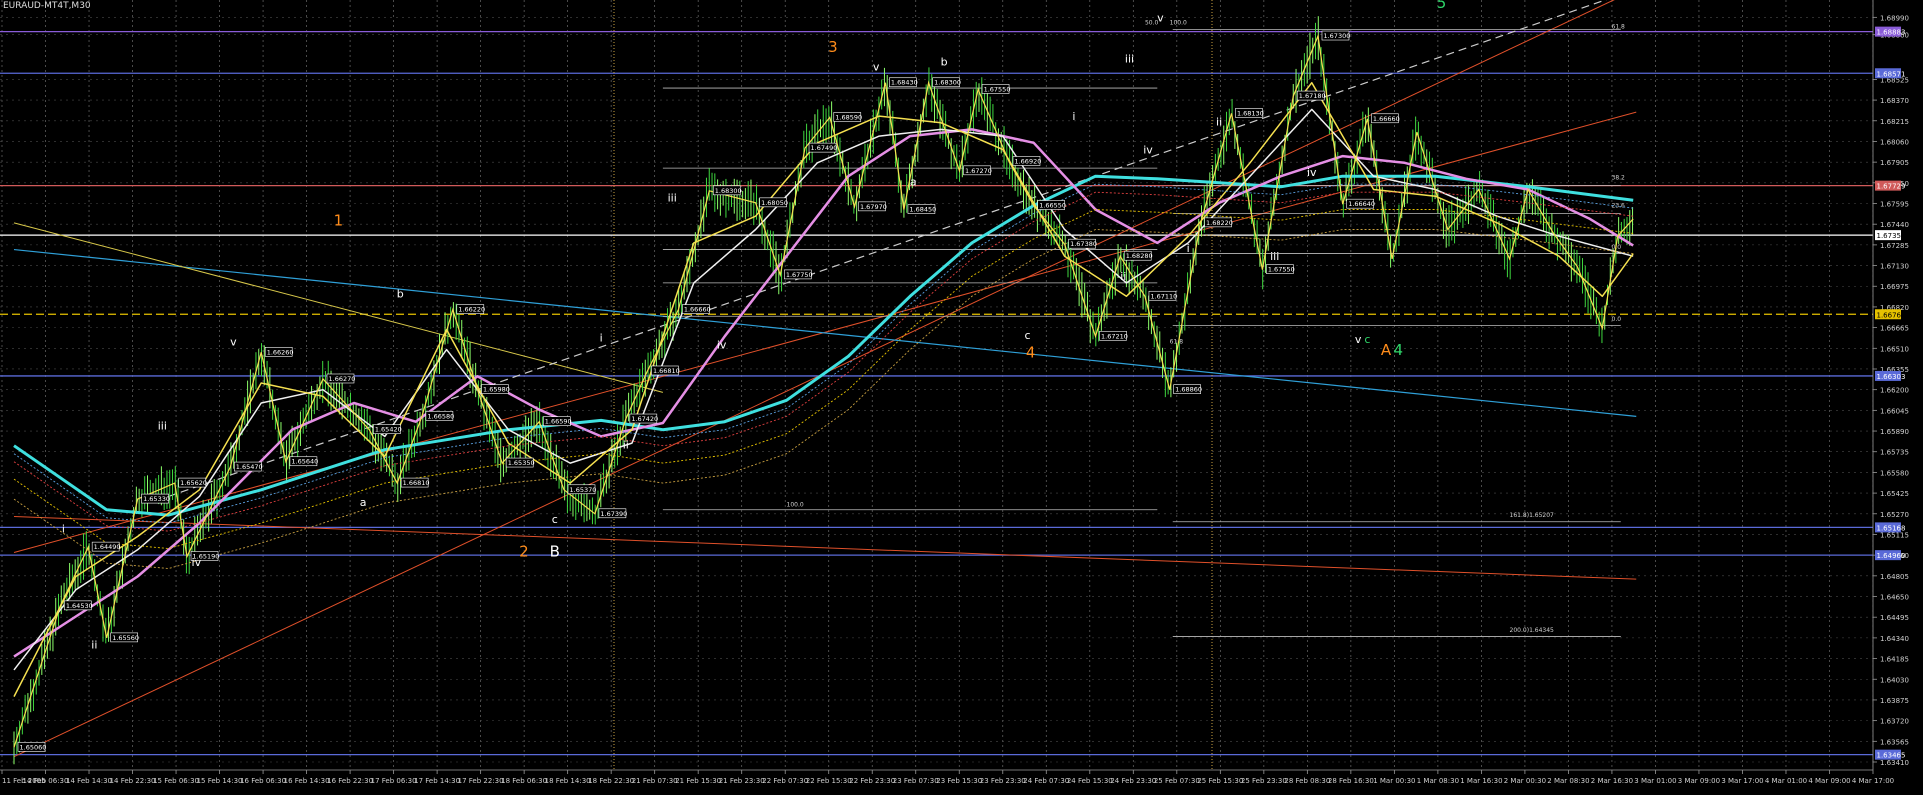 Image resolution: width=1923 pixels, height=795 pixels. What do you see at coordinates (1894, 349) in the screenshot?
I see `price-tick-label: 1.66510` at bounding box center [1894, 349].